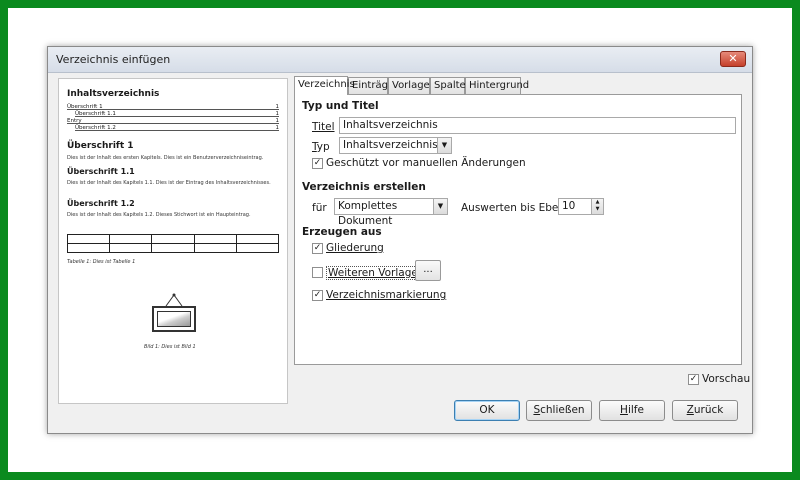 The image size is (800, 480). What do you see at coordinates (319, 208) in the screenshot?
I see `for-label: für` at bounding box center [319, 208].